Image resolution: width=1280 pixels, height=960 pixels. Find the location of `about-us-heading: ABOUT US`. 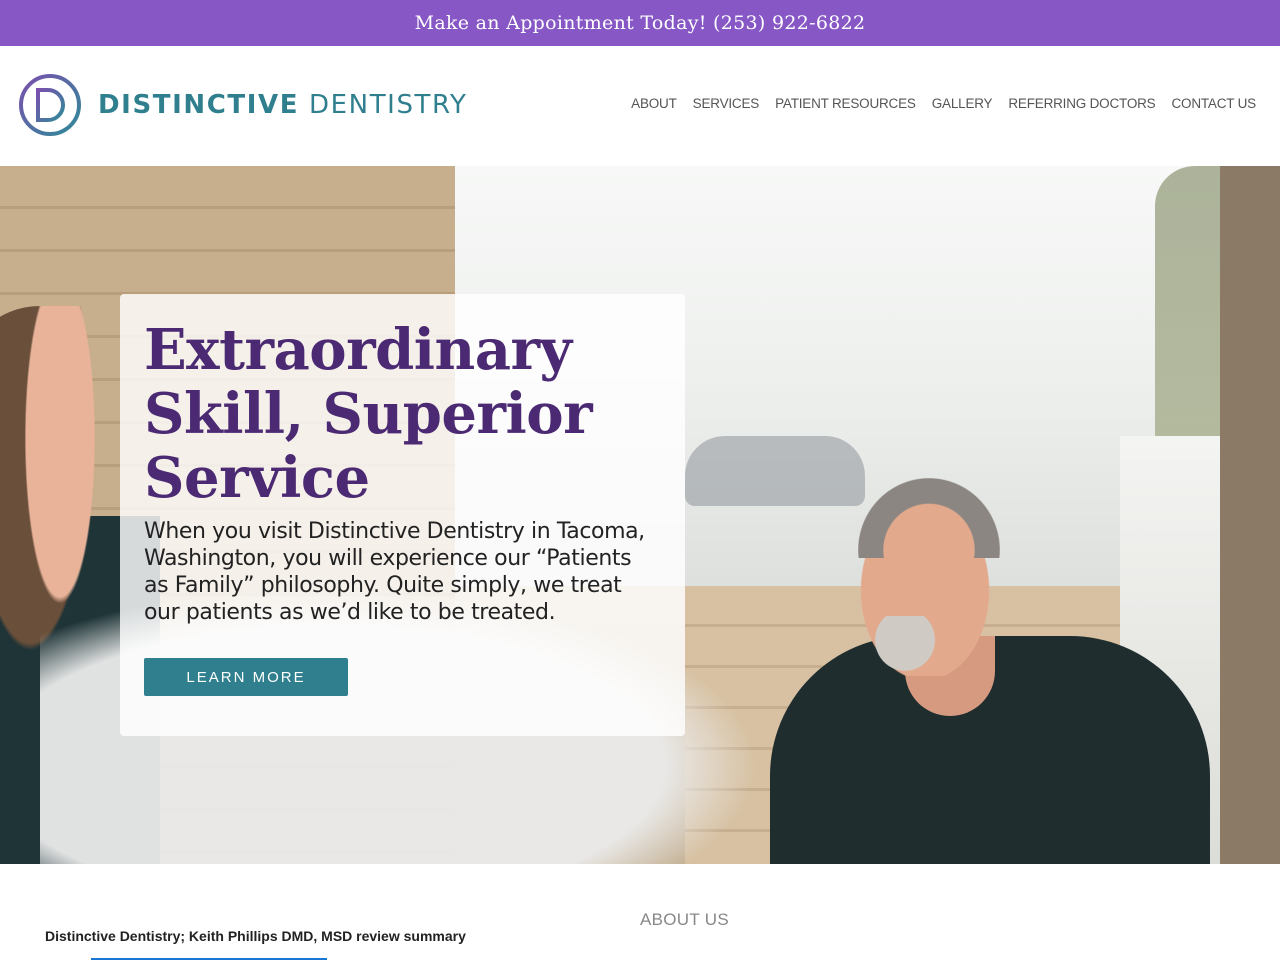

about-us-heading: ABOUT US is located at coordinates (684, 919).